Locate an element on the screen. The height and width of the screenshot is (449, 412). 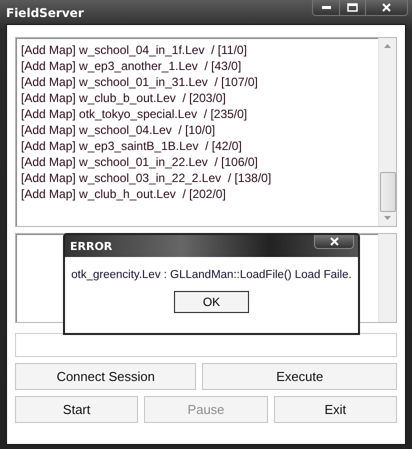
maximize-button is located at coordinates (352, 7).